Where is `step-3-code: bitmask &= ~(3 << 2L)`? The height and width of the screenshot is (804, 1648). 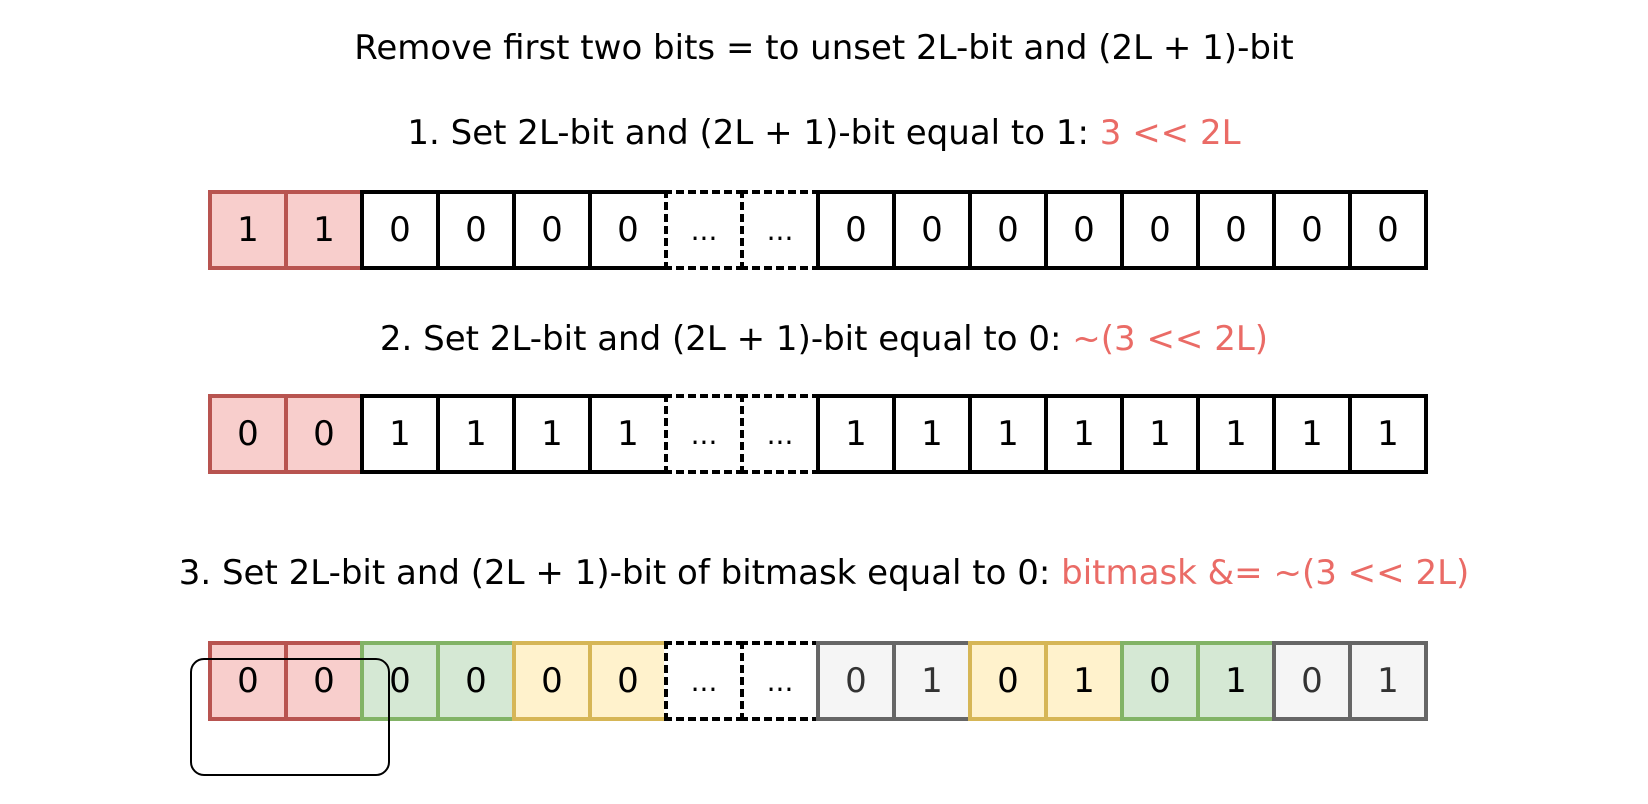 step-3-code: bitmask &= ~(3 << 2L) is located at coordinates (1265, 573).